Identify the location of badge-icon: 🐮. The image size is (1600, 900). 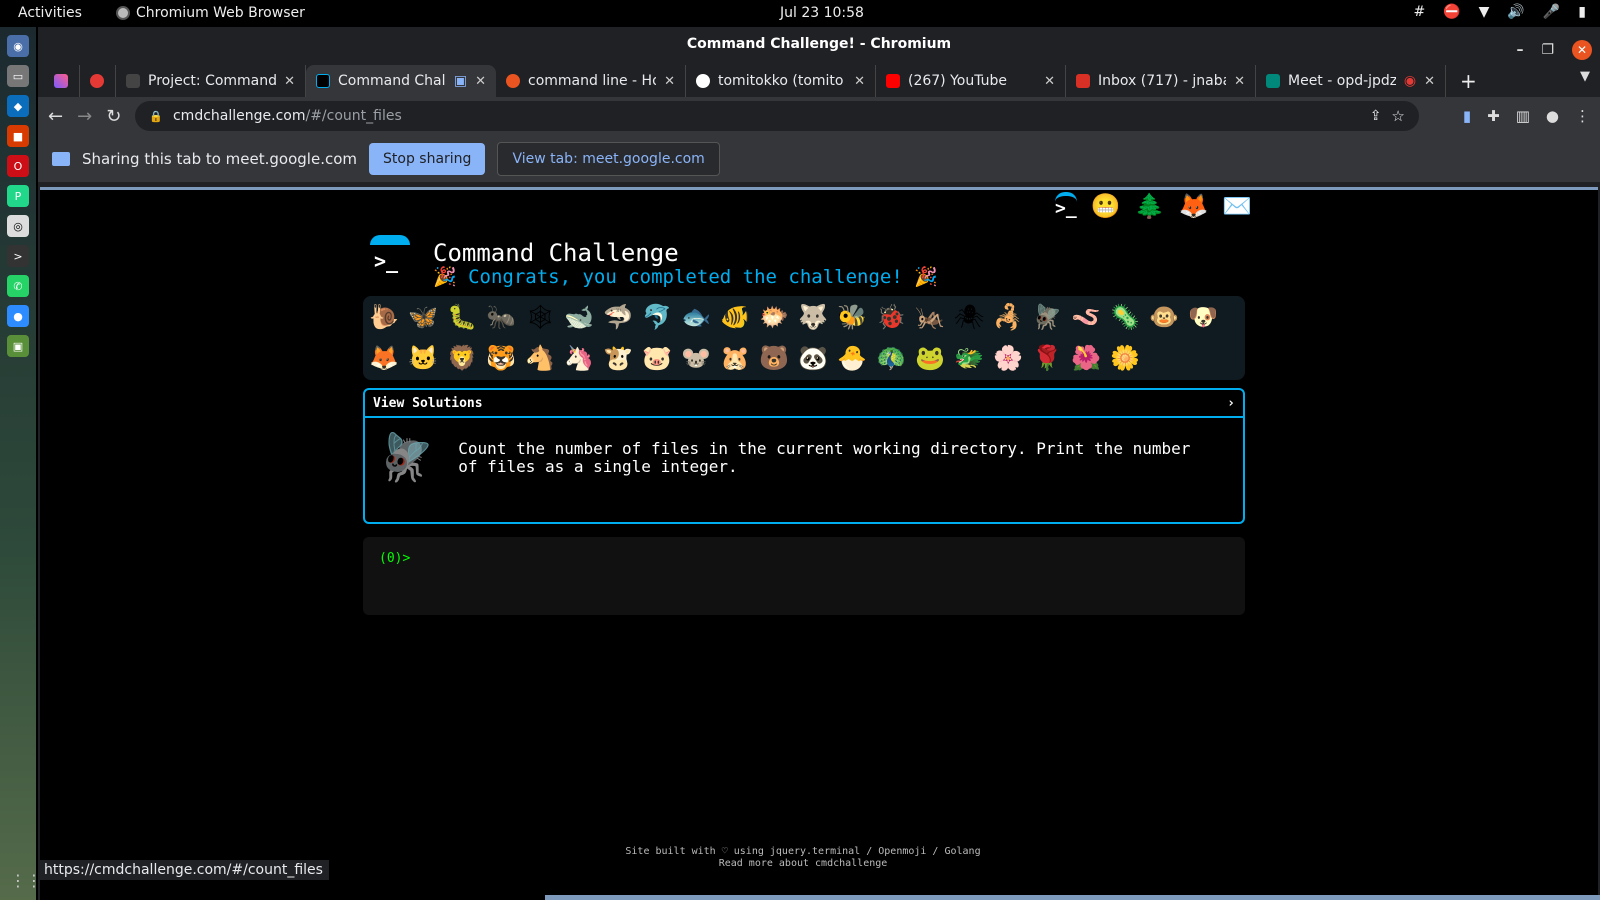
(618, 358).